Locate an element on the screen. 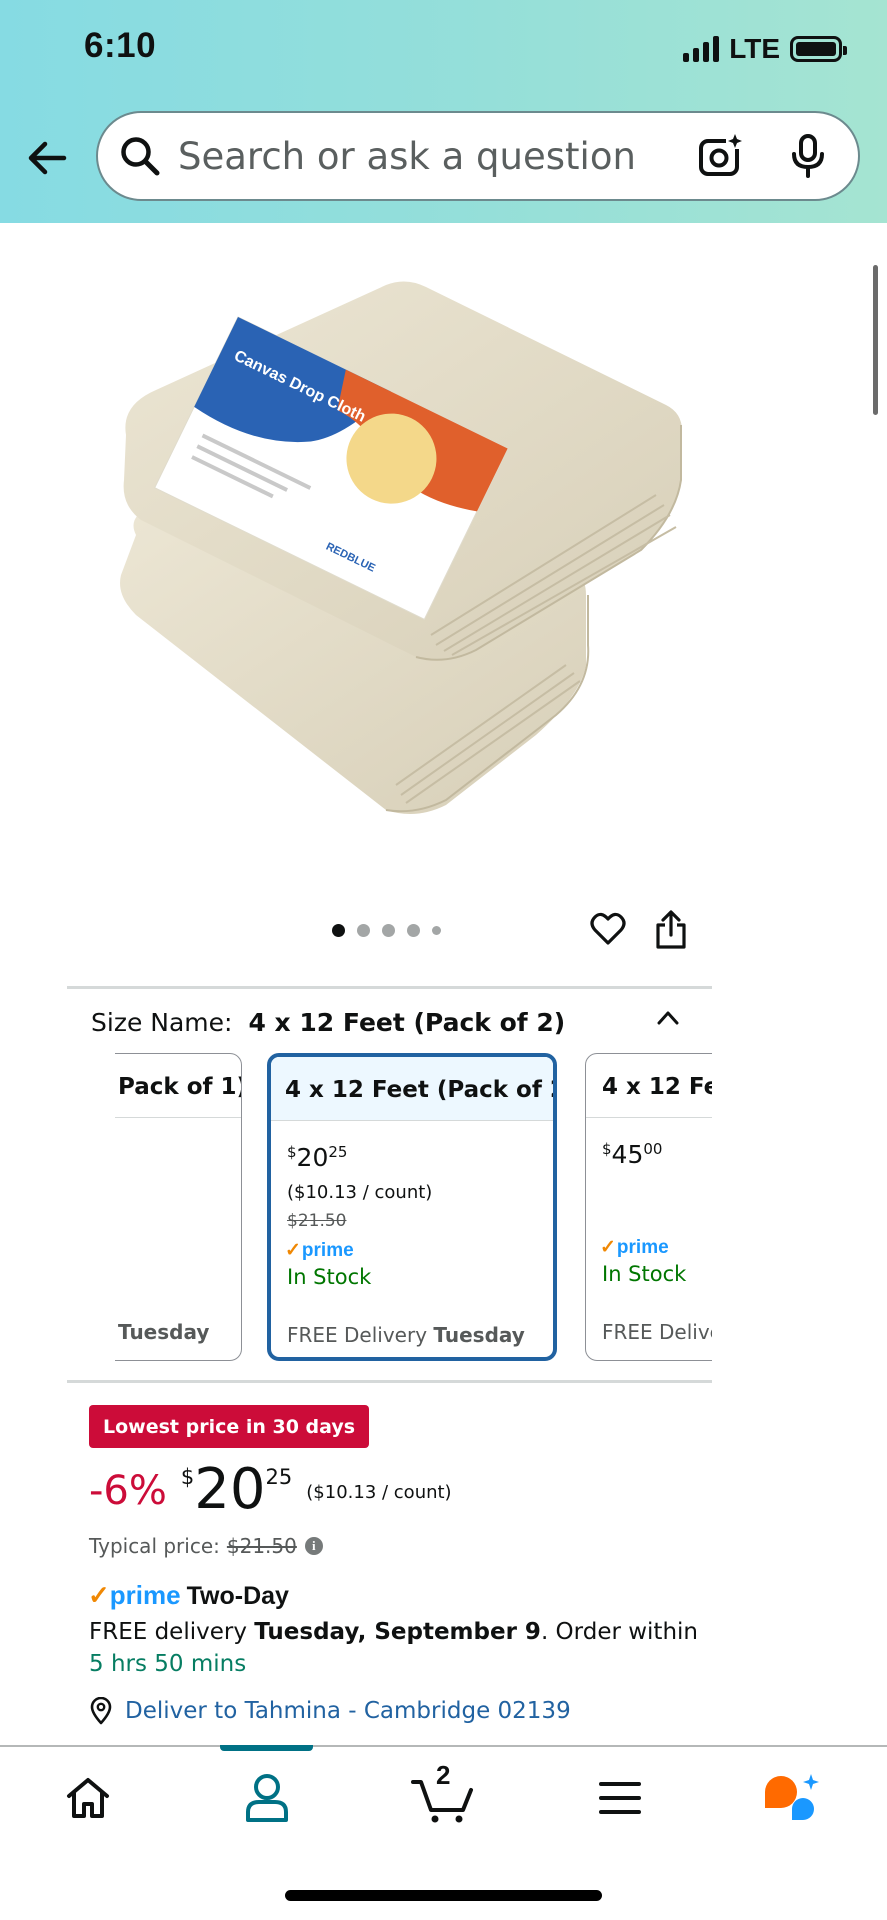 This screenshot has height=1920, width=887. home-icon is located at coordinates (88, 1798).